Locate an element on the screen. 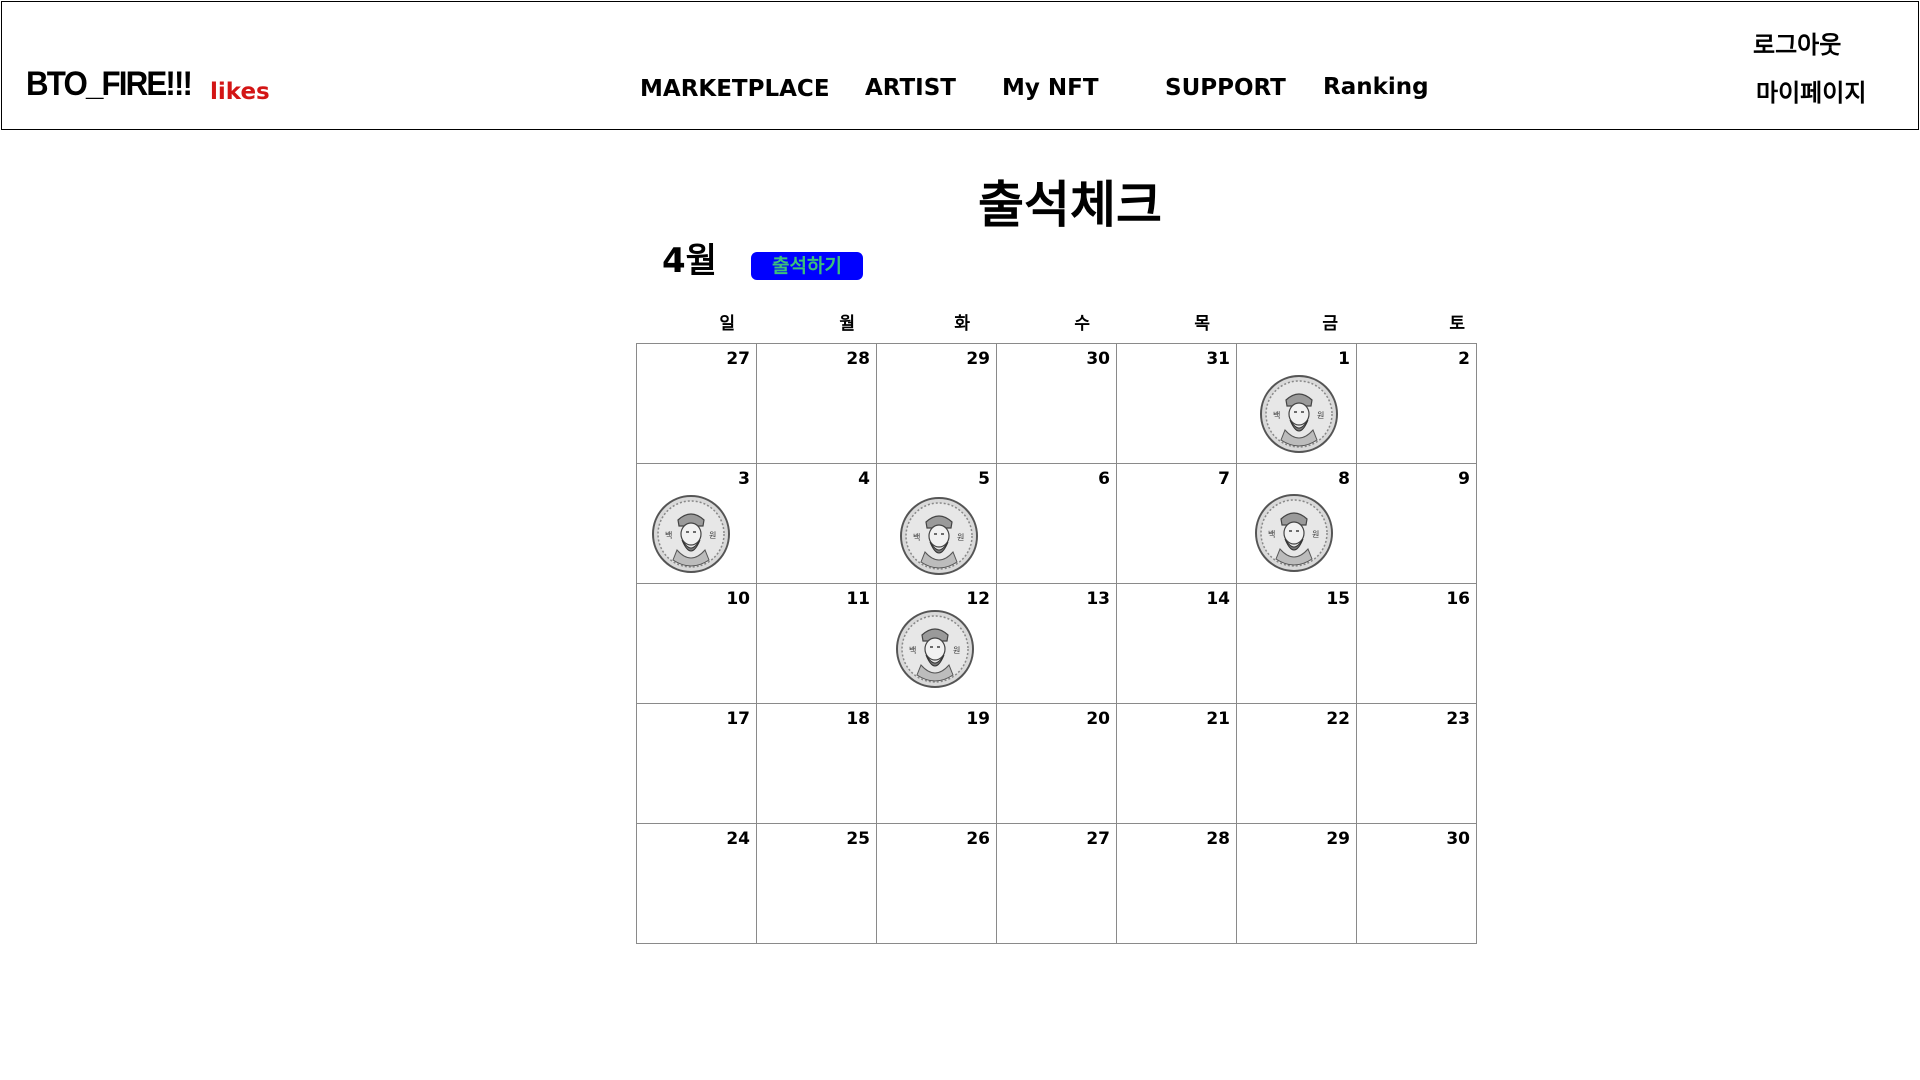 Image resolution: width=1920 pixels, height=1080 pixels. calendar-day-cell: 2 is located at coordinates (1416, 403).